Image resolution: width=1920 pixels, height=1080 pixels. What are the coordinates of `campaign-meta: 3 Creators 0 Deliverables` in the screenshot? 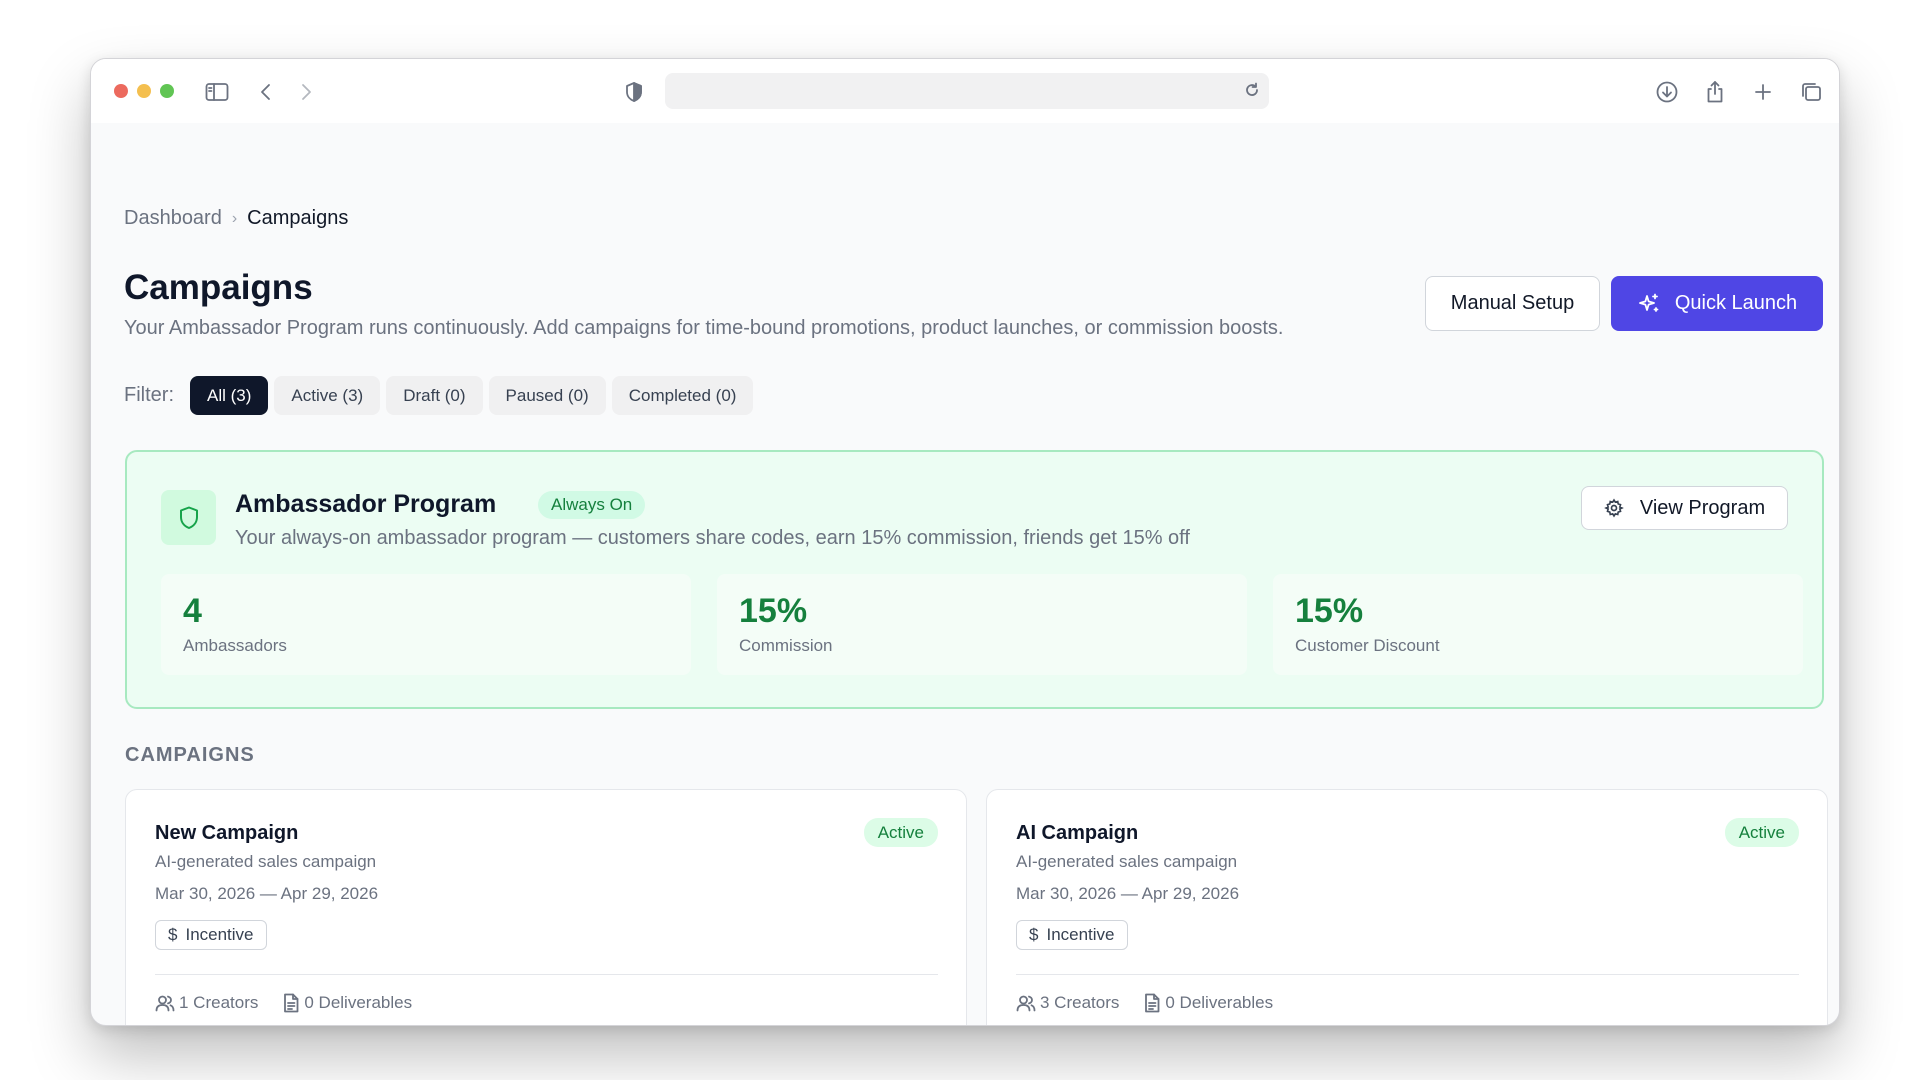 It's located at (1144, 1003).